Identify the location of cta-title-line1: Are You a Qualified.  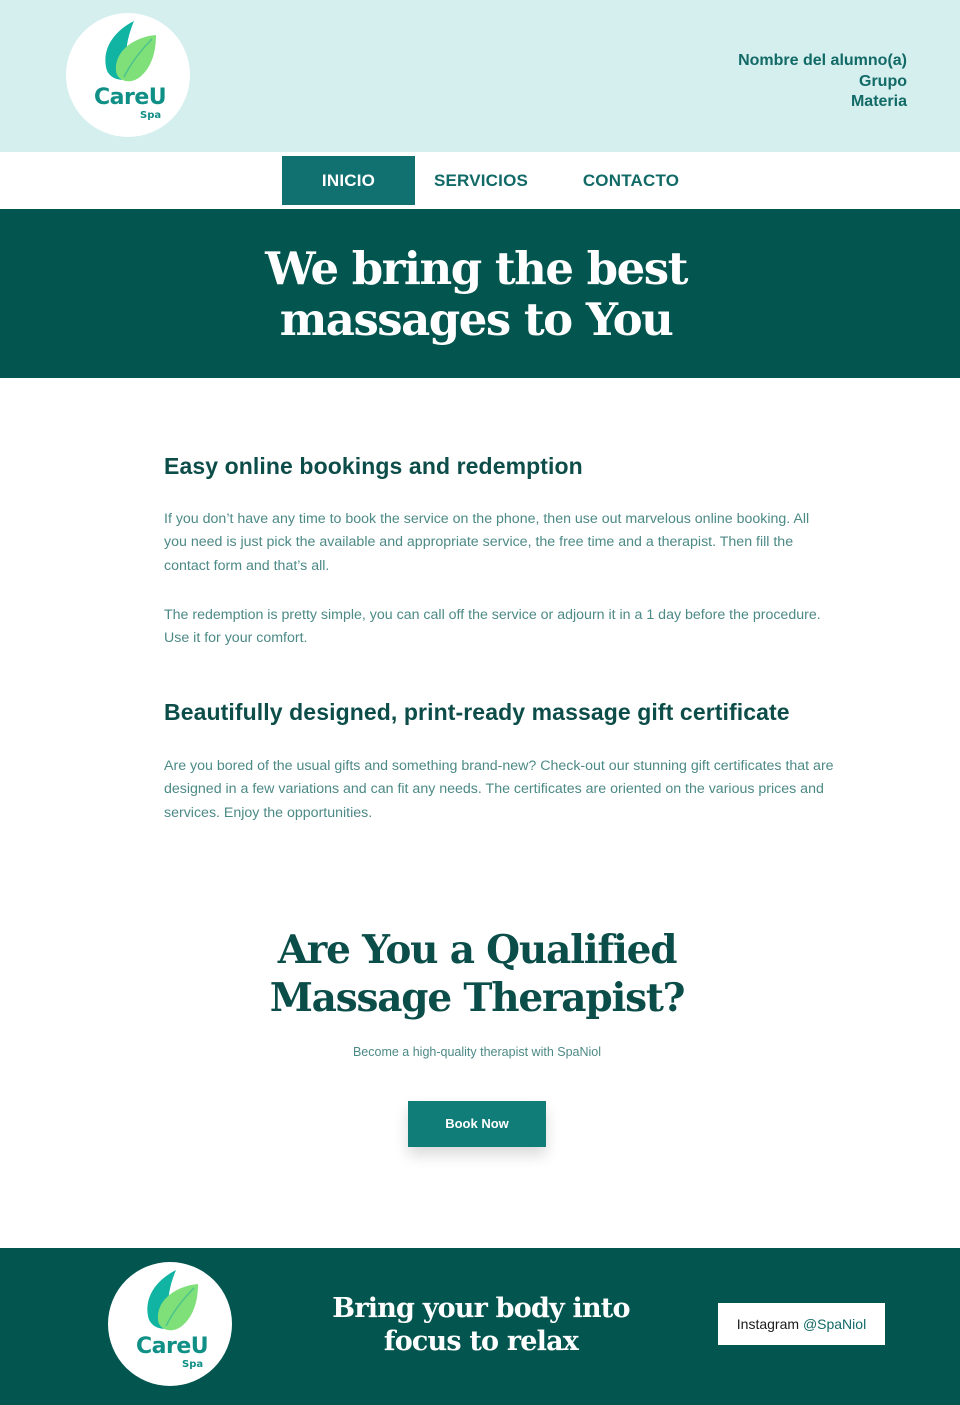
(477, 950).